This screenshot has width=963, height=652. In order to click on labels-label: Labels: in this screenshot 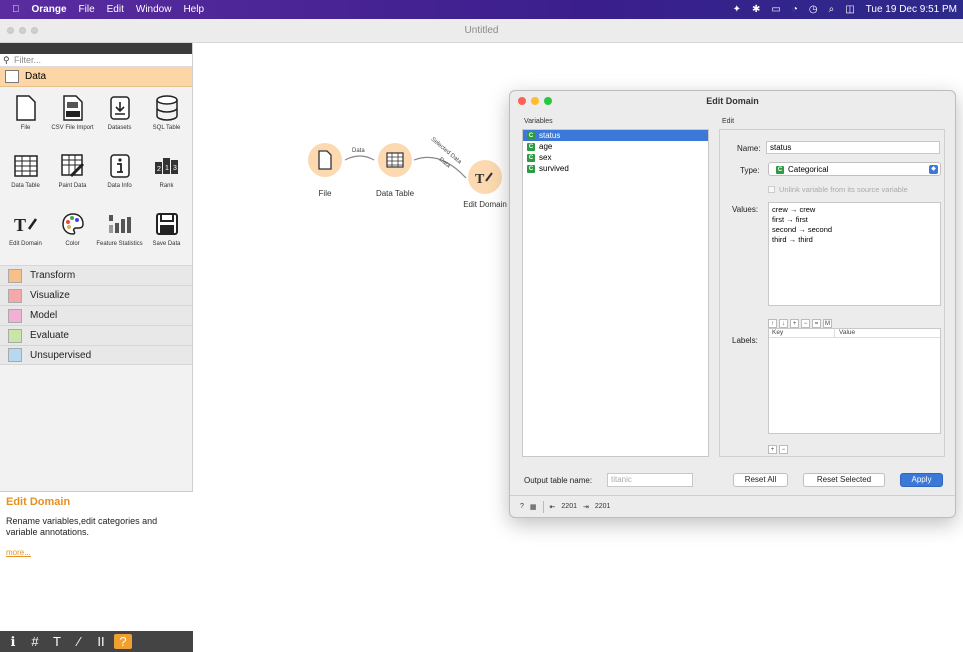, I will do `click(745, 340)`.